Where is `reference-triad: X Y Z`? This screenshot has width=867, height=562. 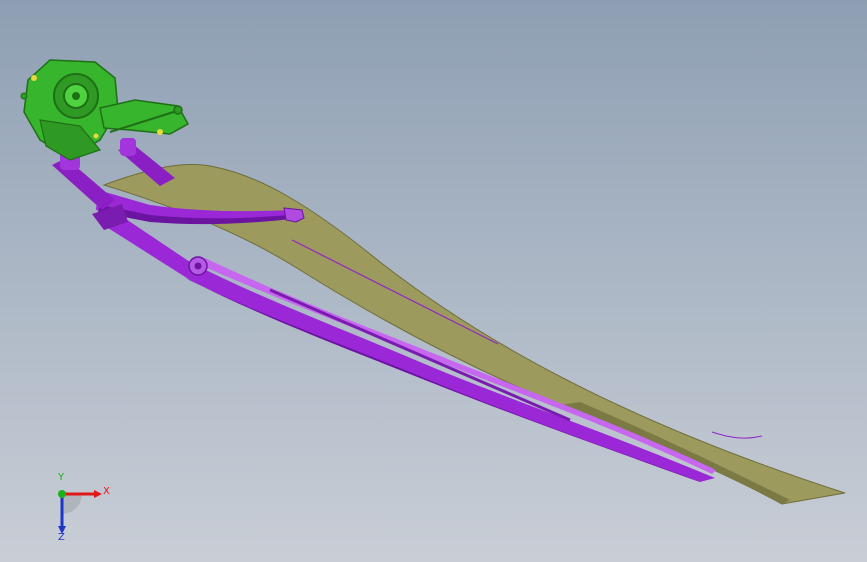 reference-triad: X Y Z is located at coordinates (79, 509).